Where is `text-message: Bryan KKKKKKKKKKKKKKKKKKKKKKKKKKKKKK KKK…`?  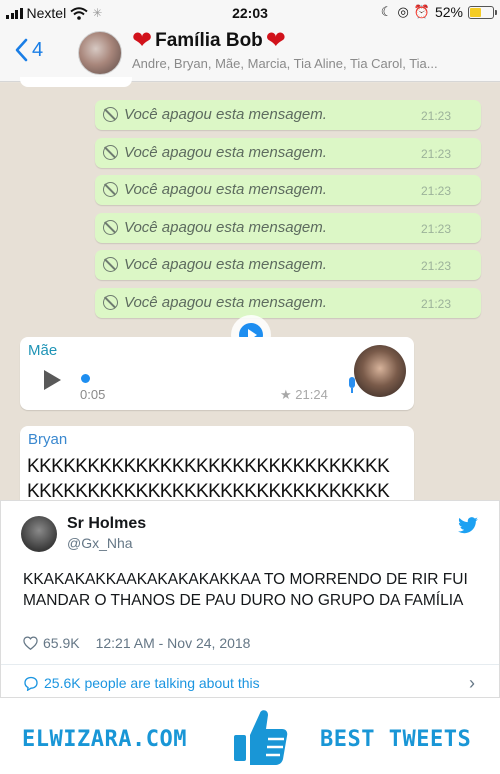
text-message: Bryan KKKKKKKKKKKKKKKKKKKKKKKKKKKKKK KKK… is located at coordinates (217, 463).